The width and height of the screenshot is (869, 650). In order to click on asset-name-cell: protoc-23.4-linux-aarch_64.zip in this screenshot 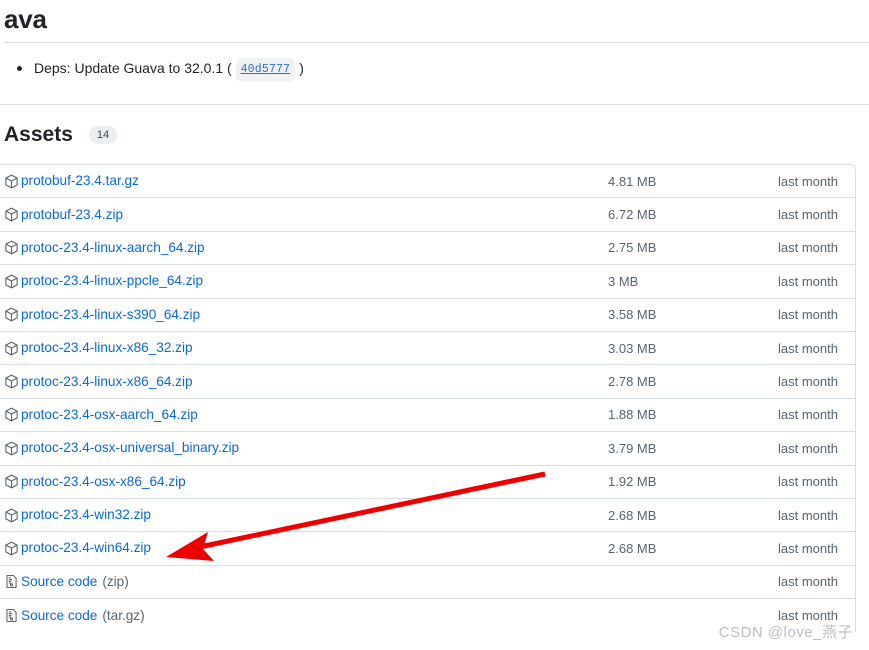, I will do `click(305, 248)`.